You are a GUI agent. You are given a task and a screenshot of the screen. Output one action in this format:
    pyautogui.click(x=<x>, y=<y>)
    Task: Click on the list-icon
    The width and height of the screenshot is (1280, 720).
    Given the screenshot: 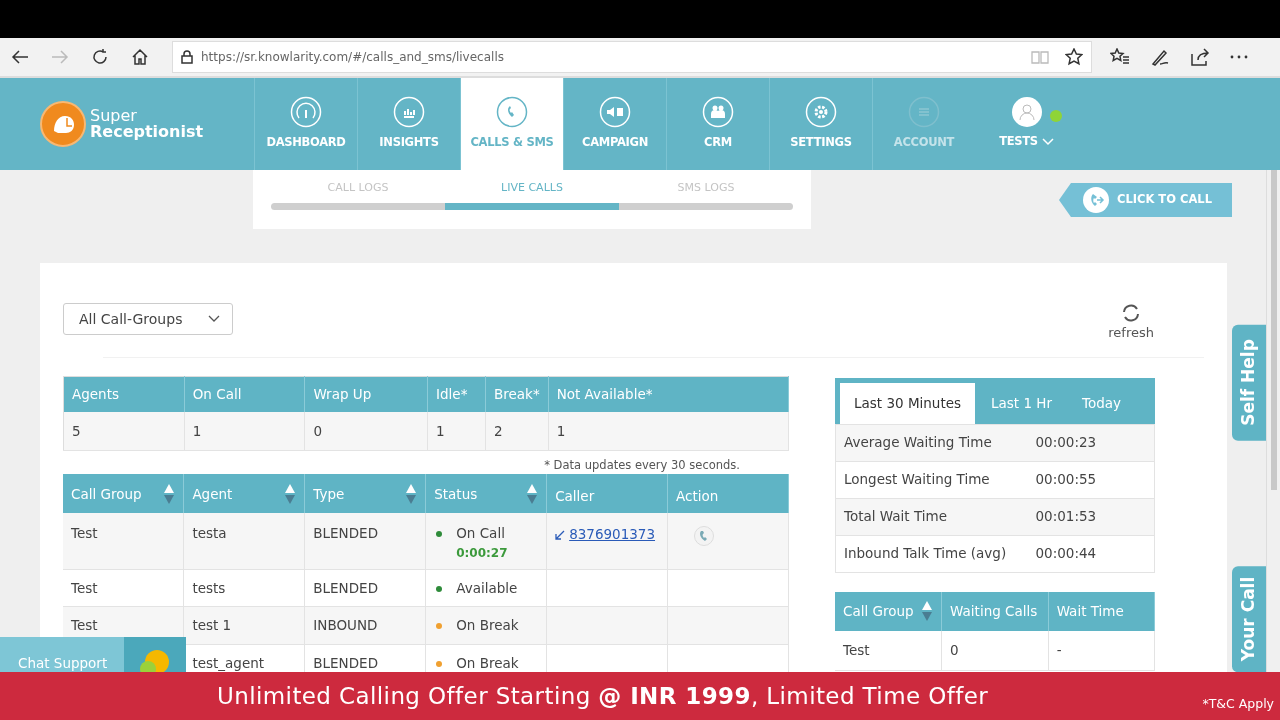 What is the action you would take?
    pyautogui.click(x=924, y=112)
    